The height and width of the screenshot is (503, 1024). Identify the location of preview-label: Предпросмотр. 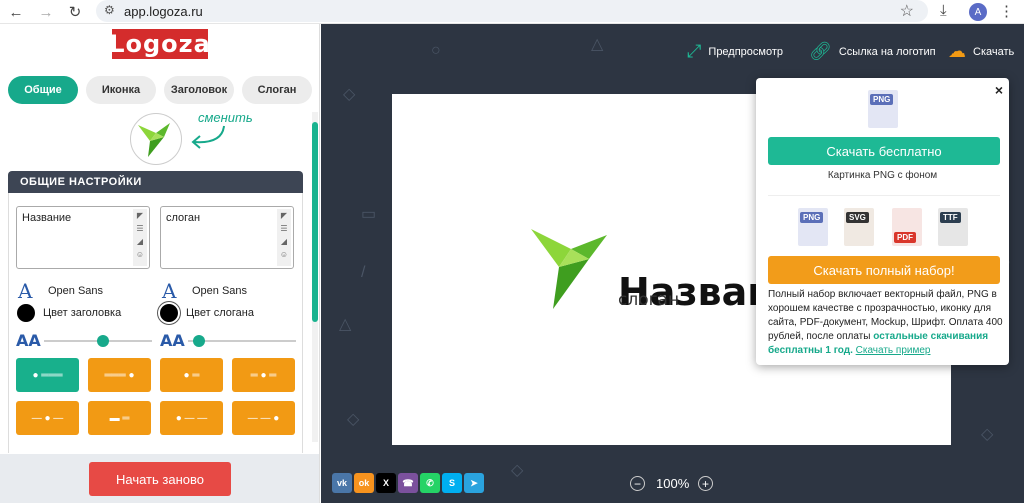
(746, 51).